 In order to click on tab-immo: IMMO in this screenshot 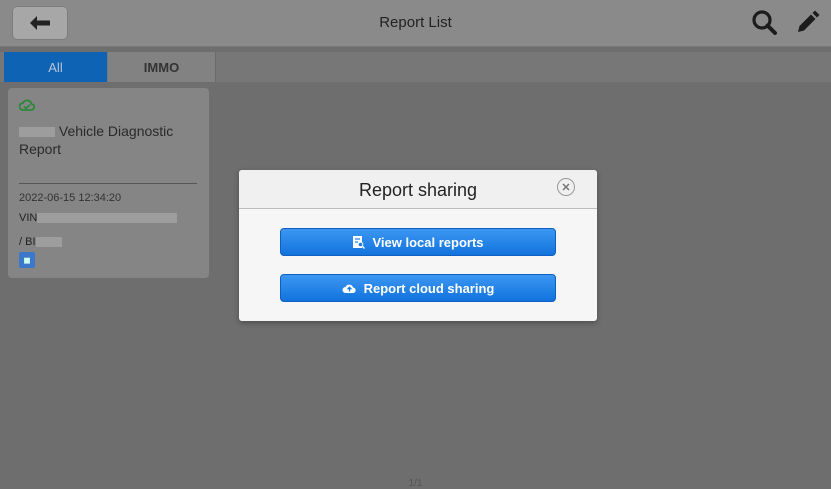, I will do `click(162, 67)`.